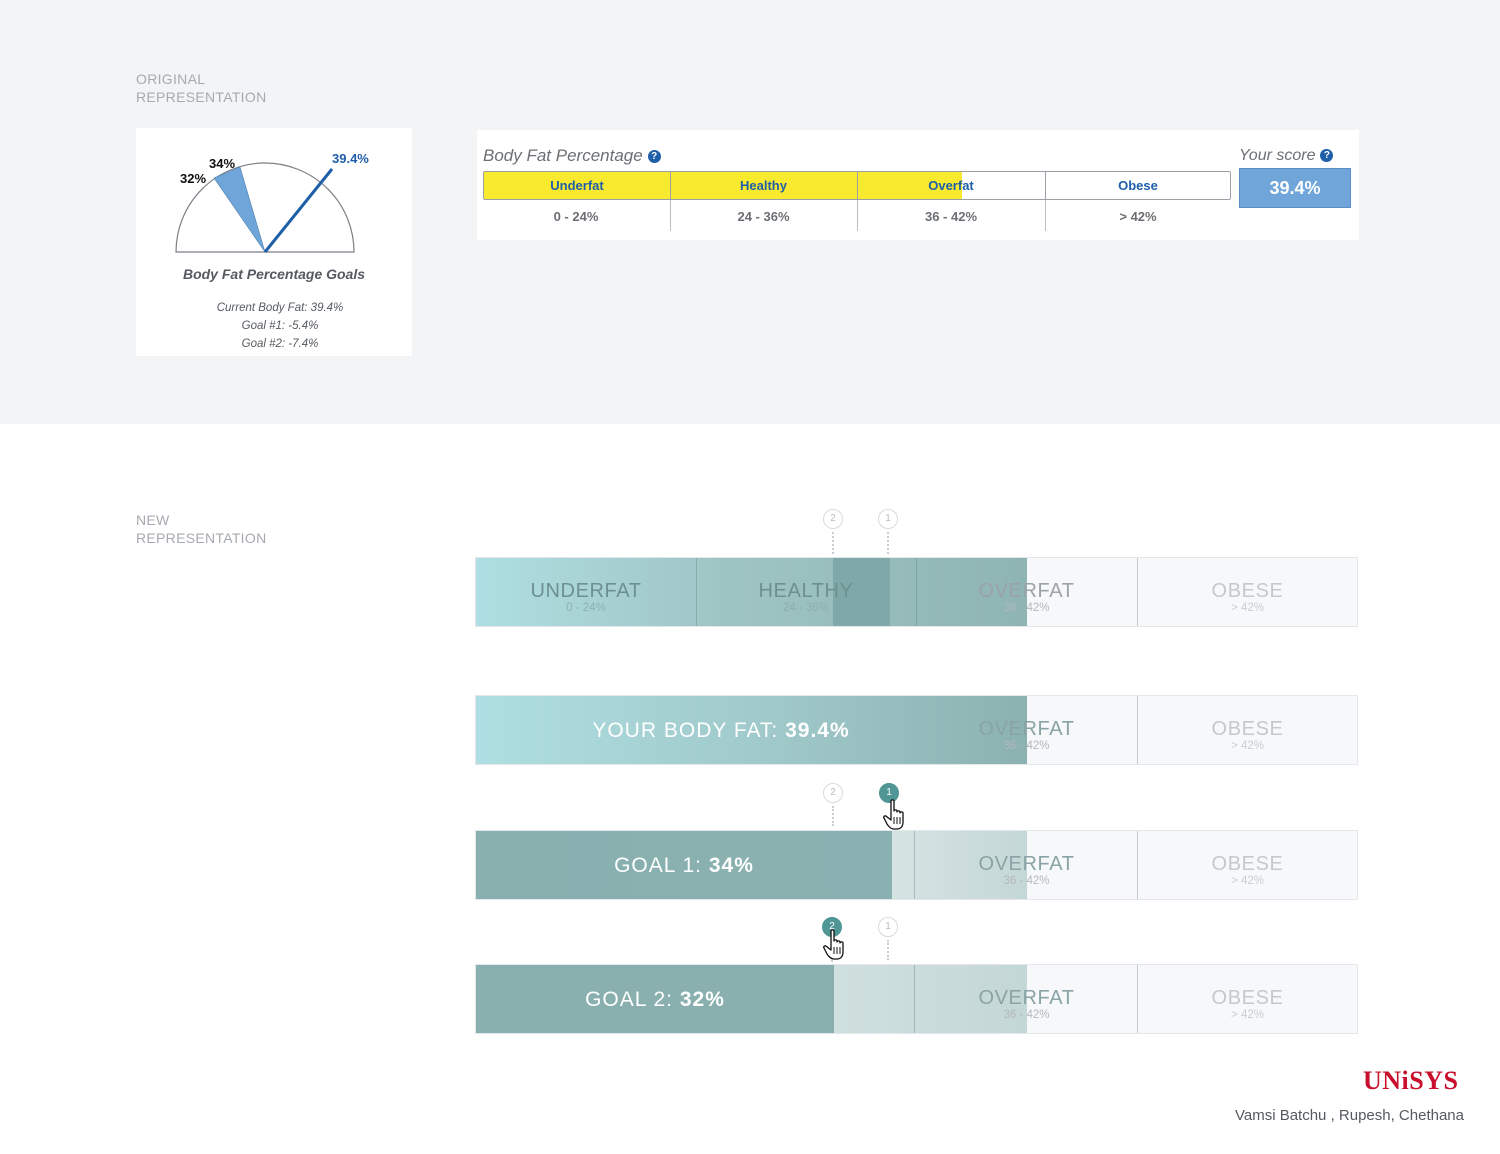  Describe the element at coordinates (763, 216) in the screenshot. I see `range-healthy: 24 - 36%` at that location.